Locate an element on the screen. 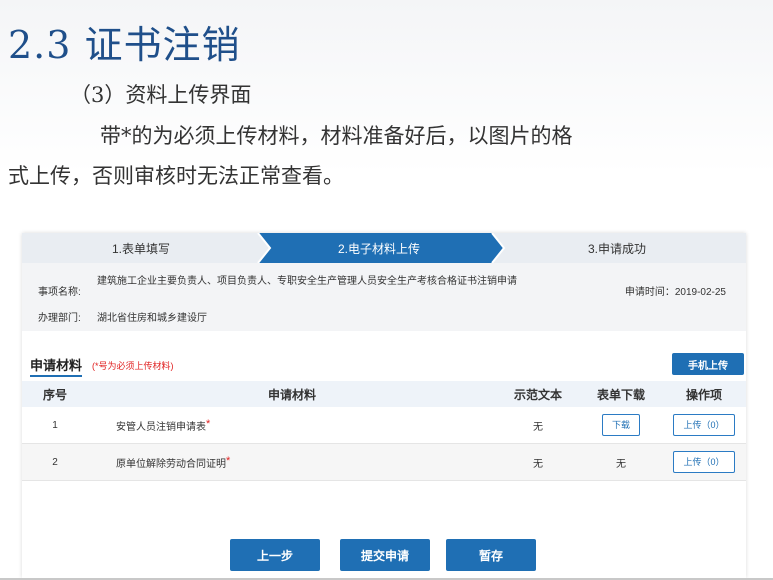 The width and height of the screenshot is (773, 580). download-button: 下载 is located at coordinates (620, 425).